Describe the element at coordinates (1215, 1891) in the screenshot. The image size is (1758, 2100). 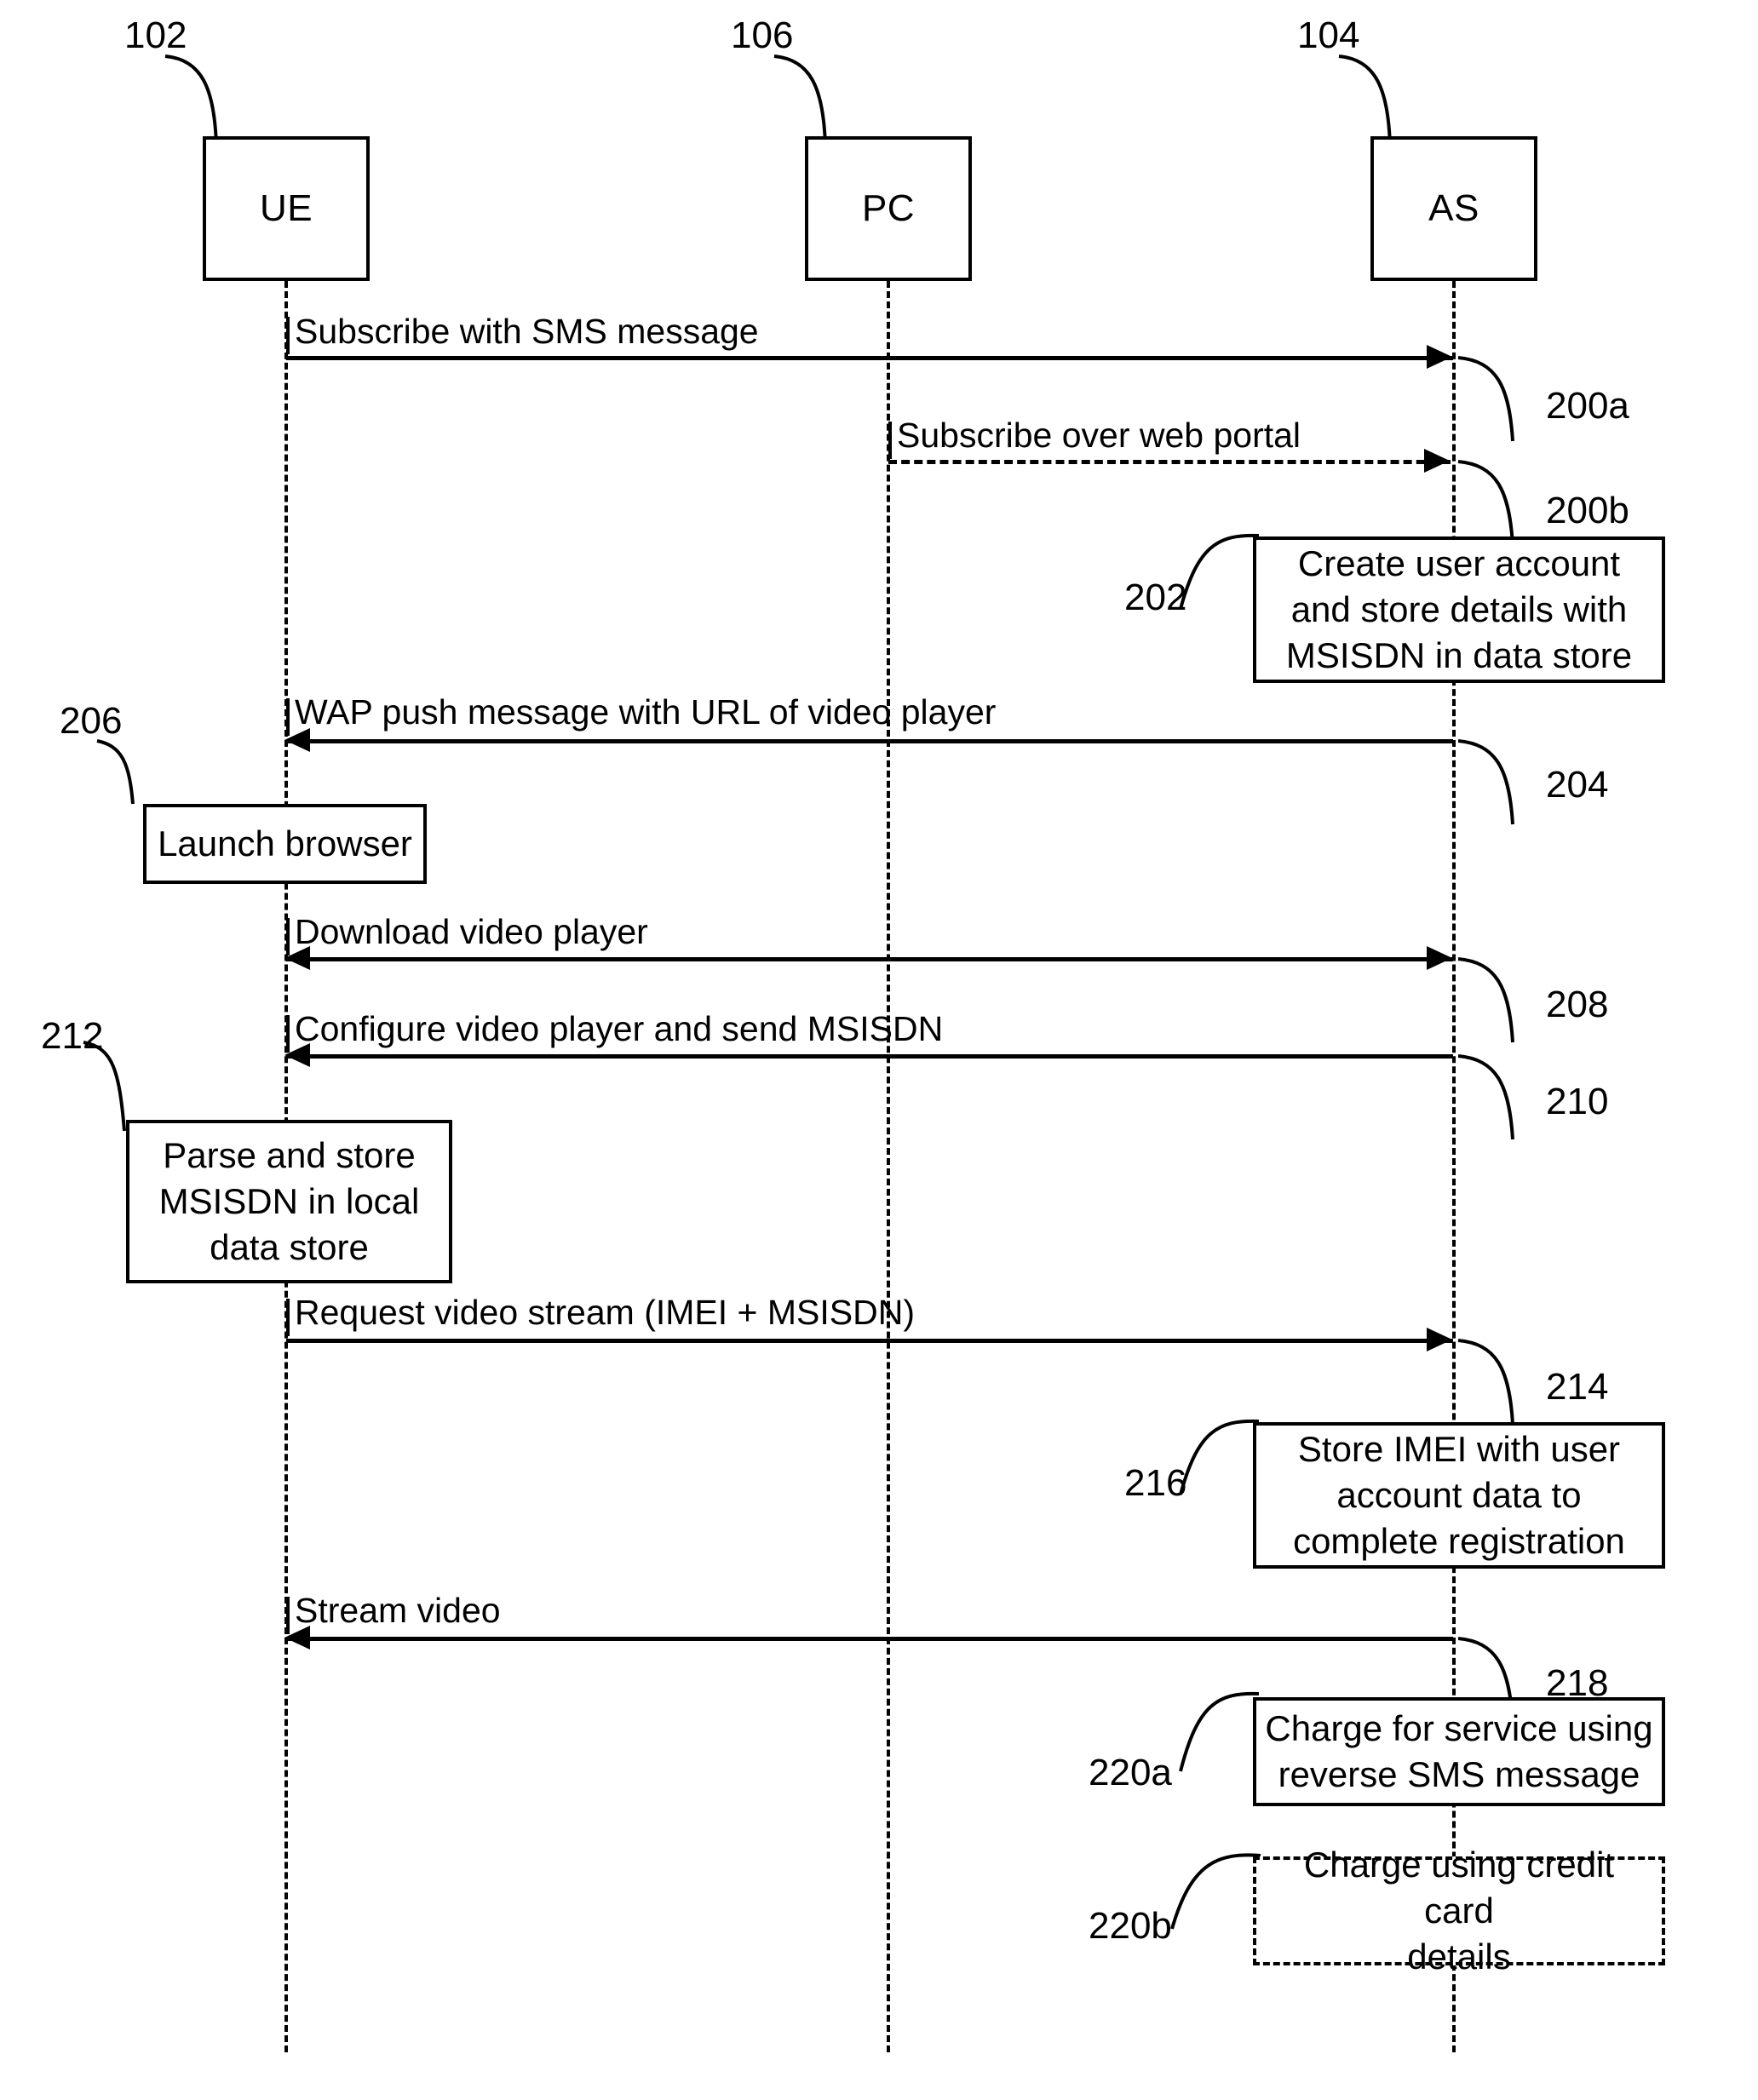
I see `leader-line-220b` at that location.